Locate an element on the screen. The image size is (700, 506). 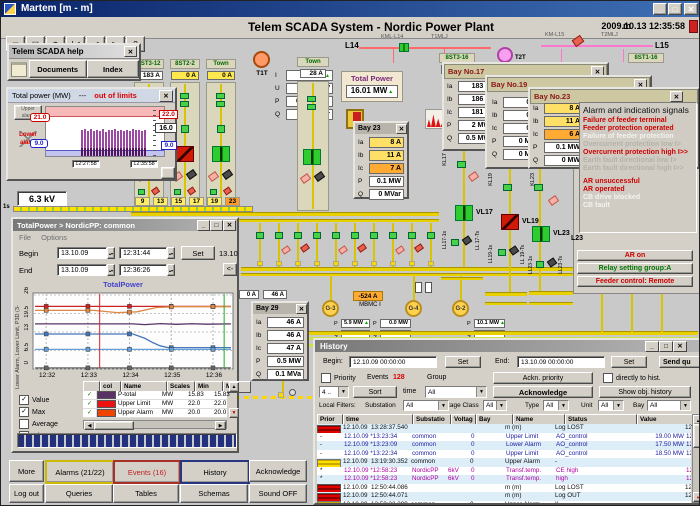
history-close-icon: ✕ is located at coordinates (680, 346).